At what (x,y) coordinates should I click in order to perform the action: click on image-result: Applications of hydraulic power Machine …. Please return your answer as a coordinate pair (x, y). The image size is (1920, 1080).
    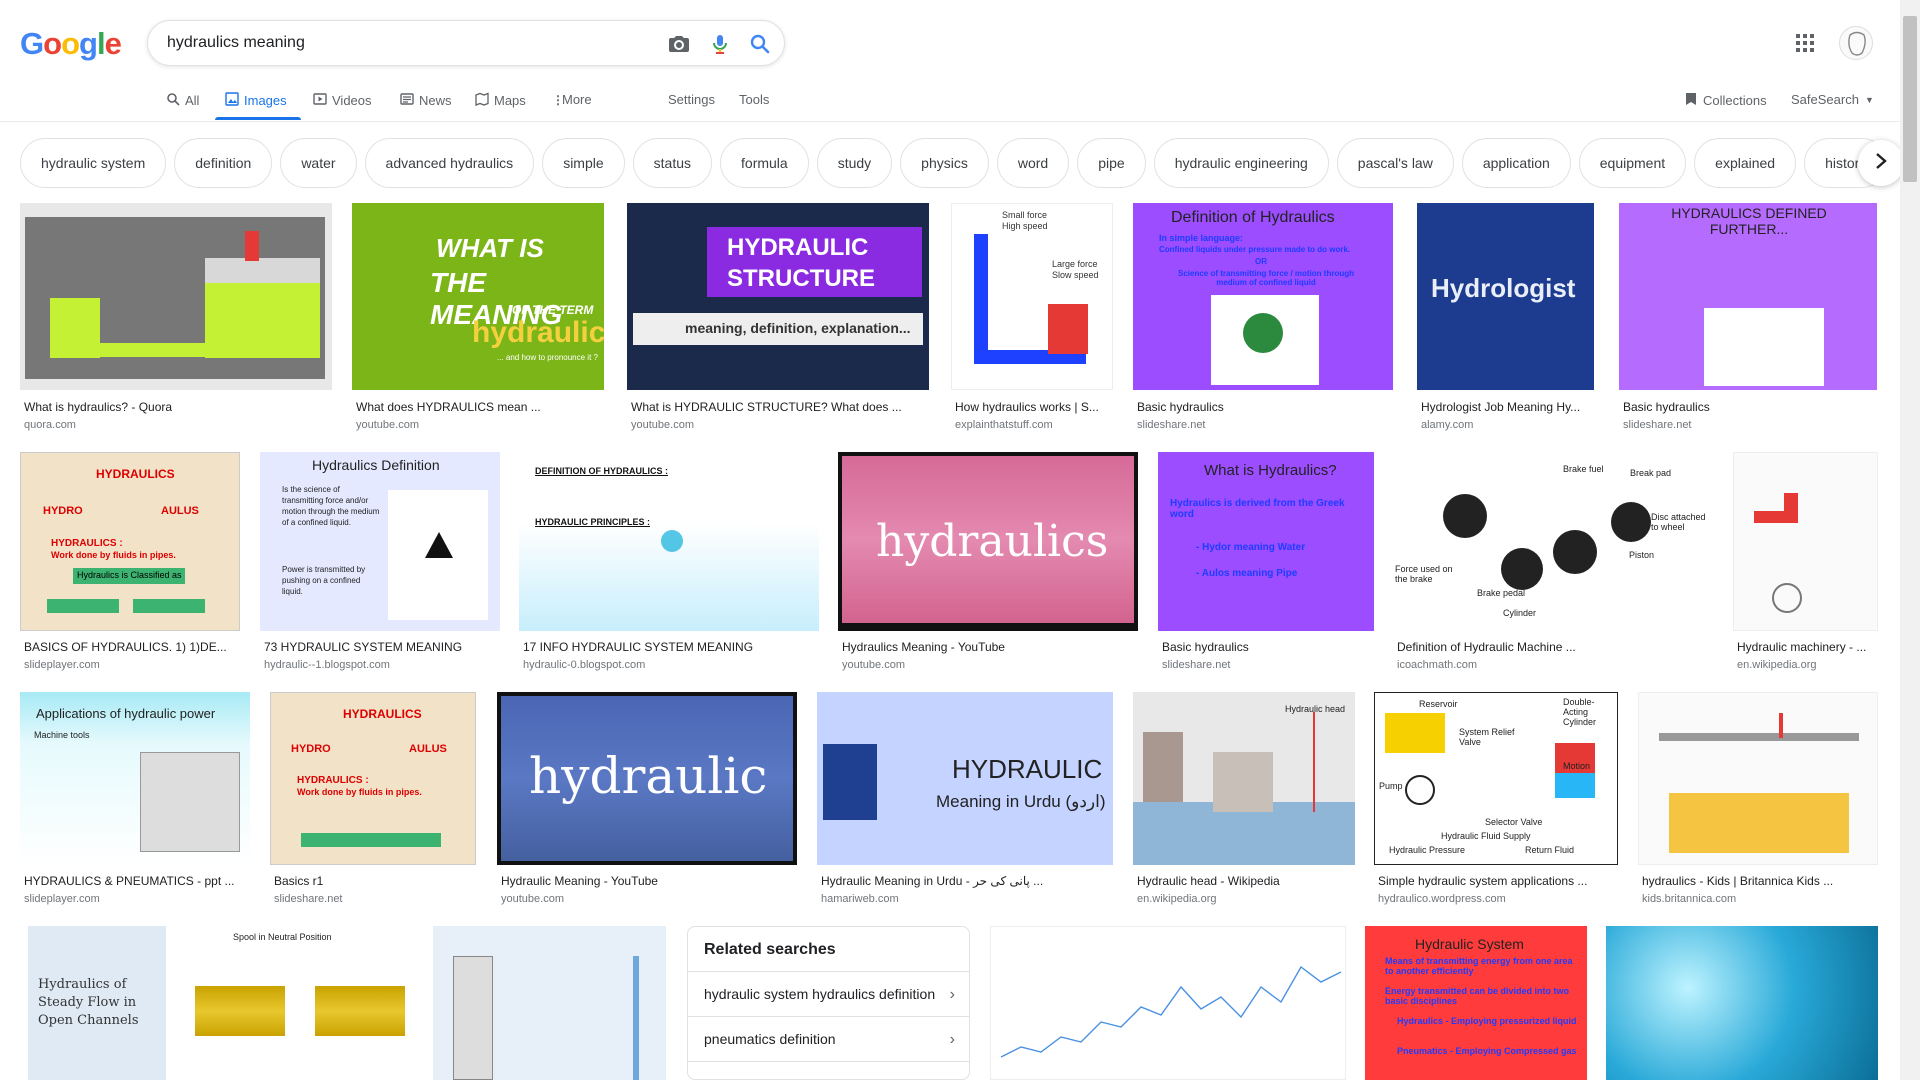
    Looking at the image, I should click on (135, 802).